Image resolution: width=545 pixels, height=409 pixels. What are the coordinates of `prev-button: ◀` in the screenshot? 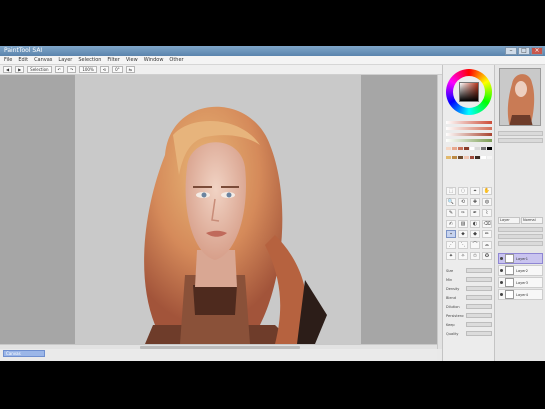 It's located at (8, 69).